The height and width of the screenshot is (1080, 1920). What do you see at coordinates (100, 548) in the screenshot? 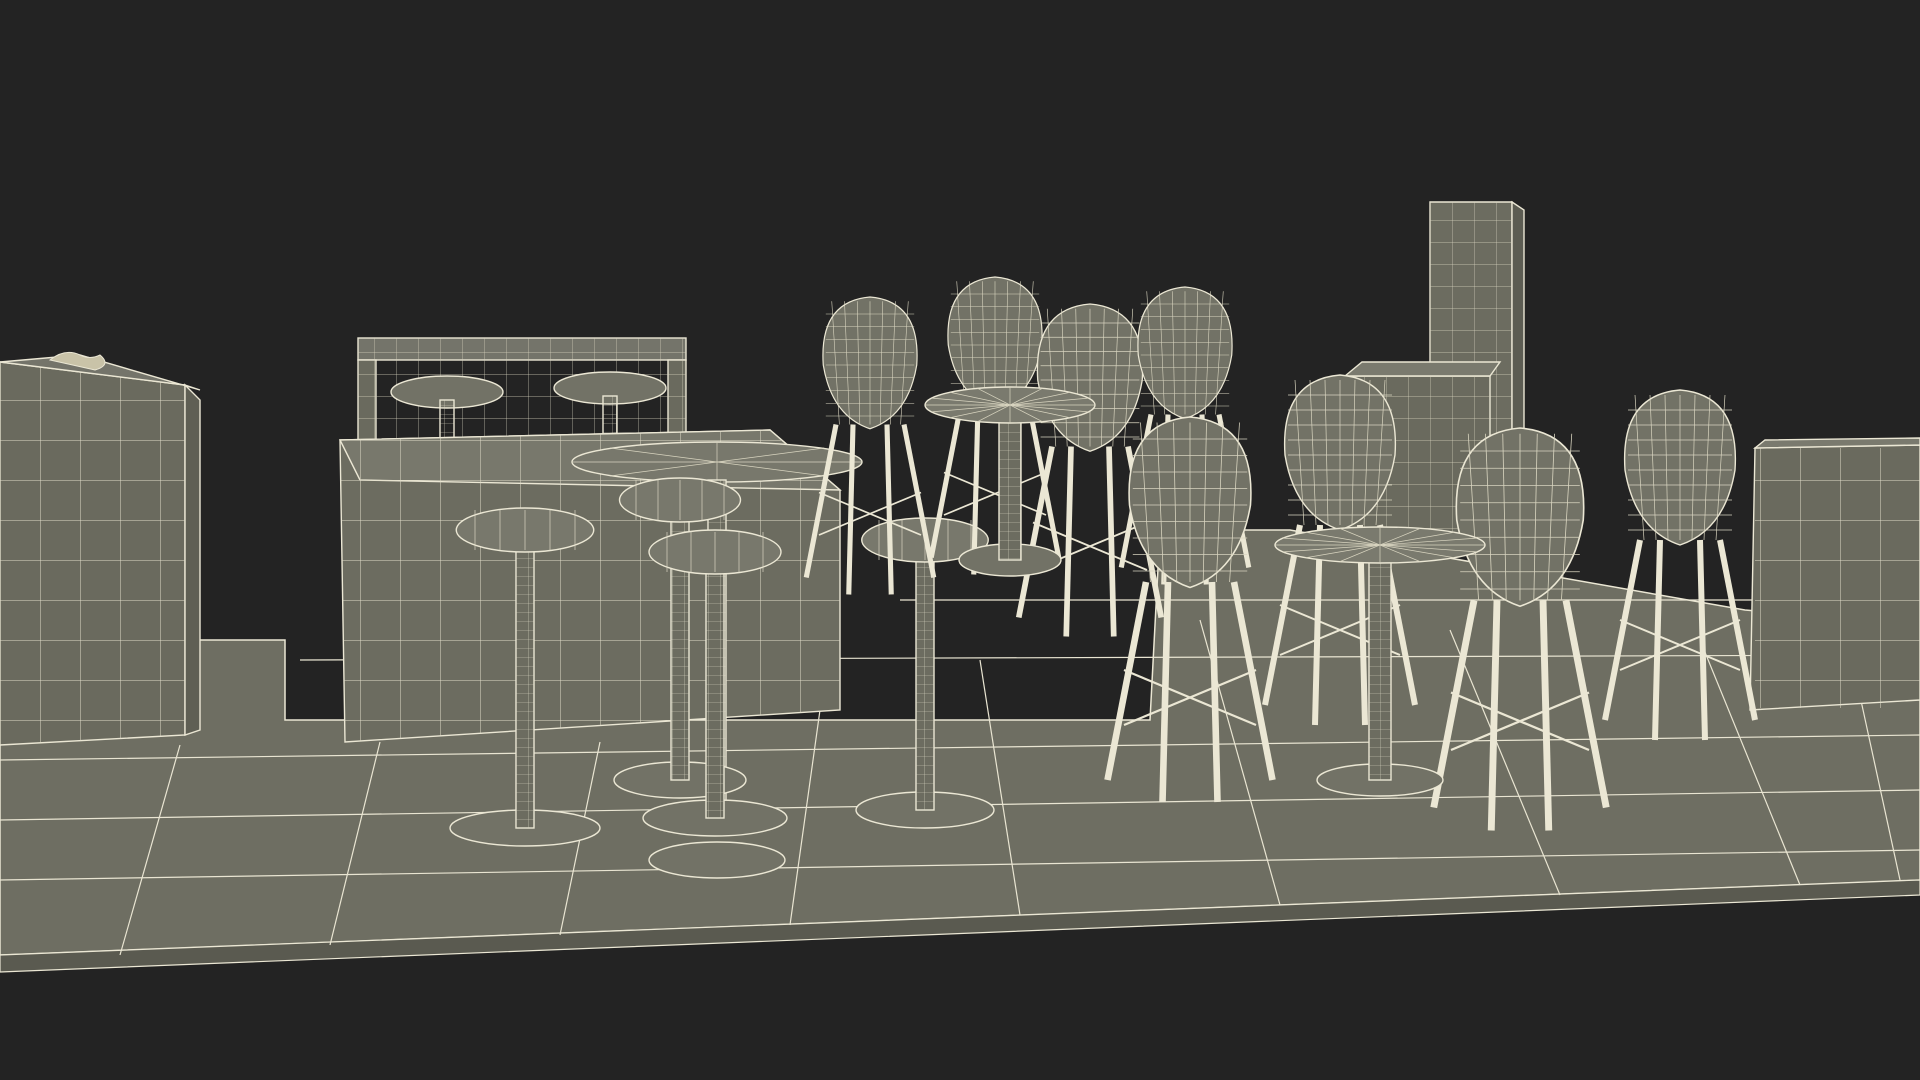
I see `left-bar-counter` at bounding box center [100, 548].